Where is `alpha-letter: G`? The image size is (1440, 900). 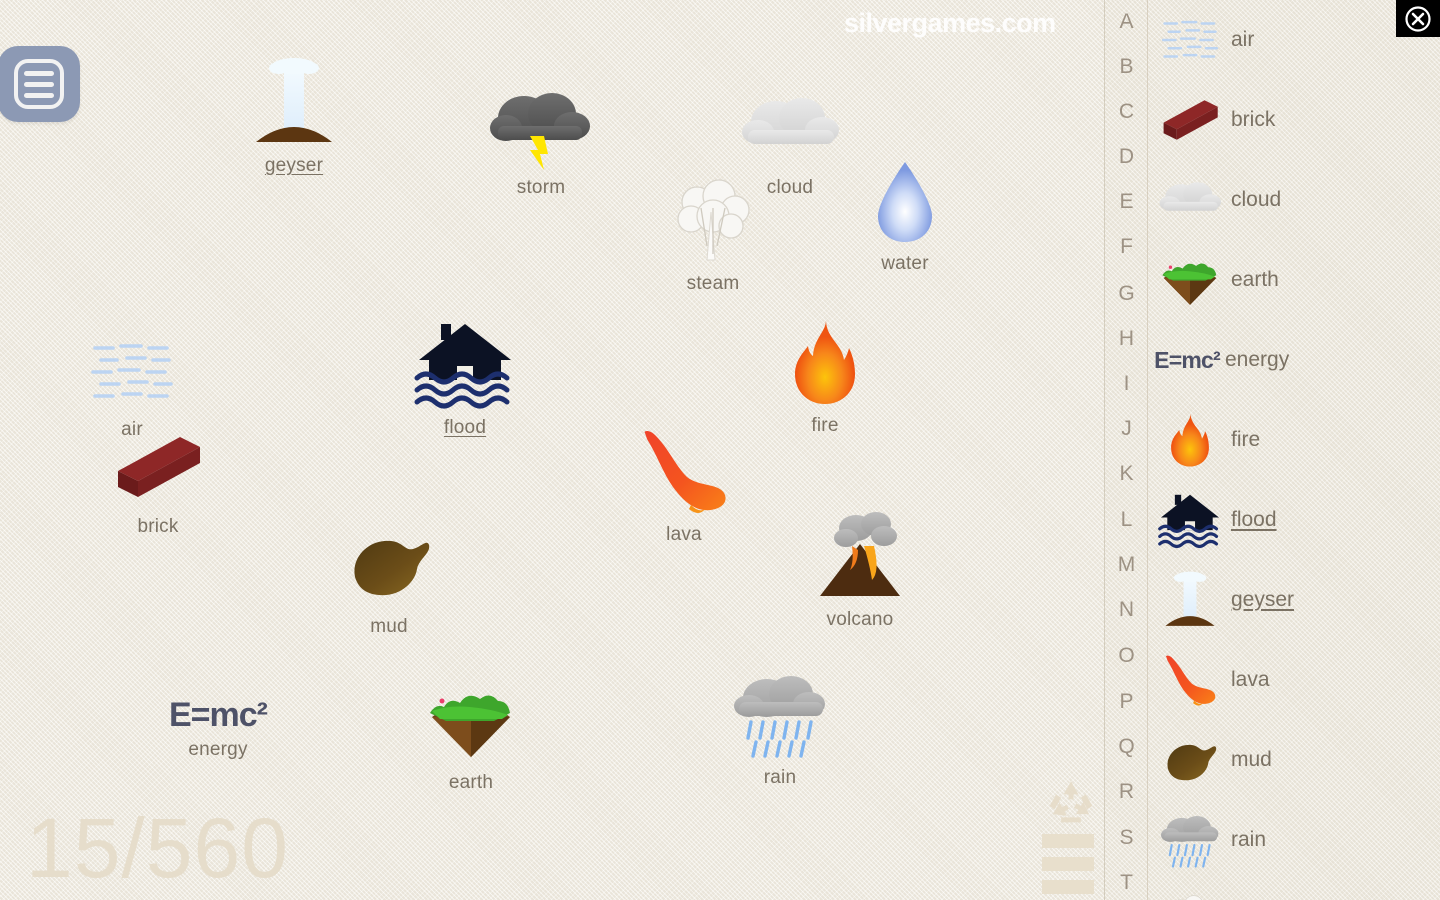
alpha-letter: G is located at coordinates (1126, 294).